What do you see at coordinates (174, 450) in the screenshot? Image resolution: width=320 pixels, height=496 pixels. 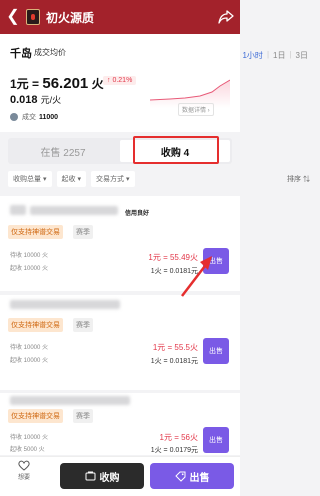 I see `unit-price: 1火 = 0.0179元` at bounding box center [174, 450].